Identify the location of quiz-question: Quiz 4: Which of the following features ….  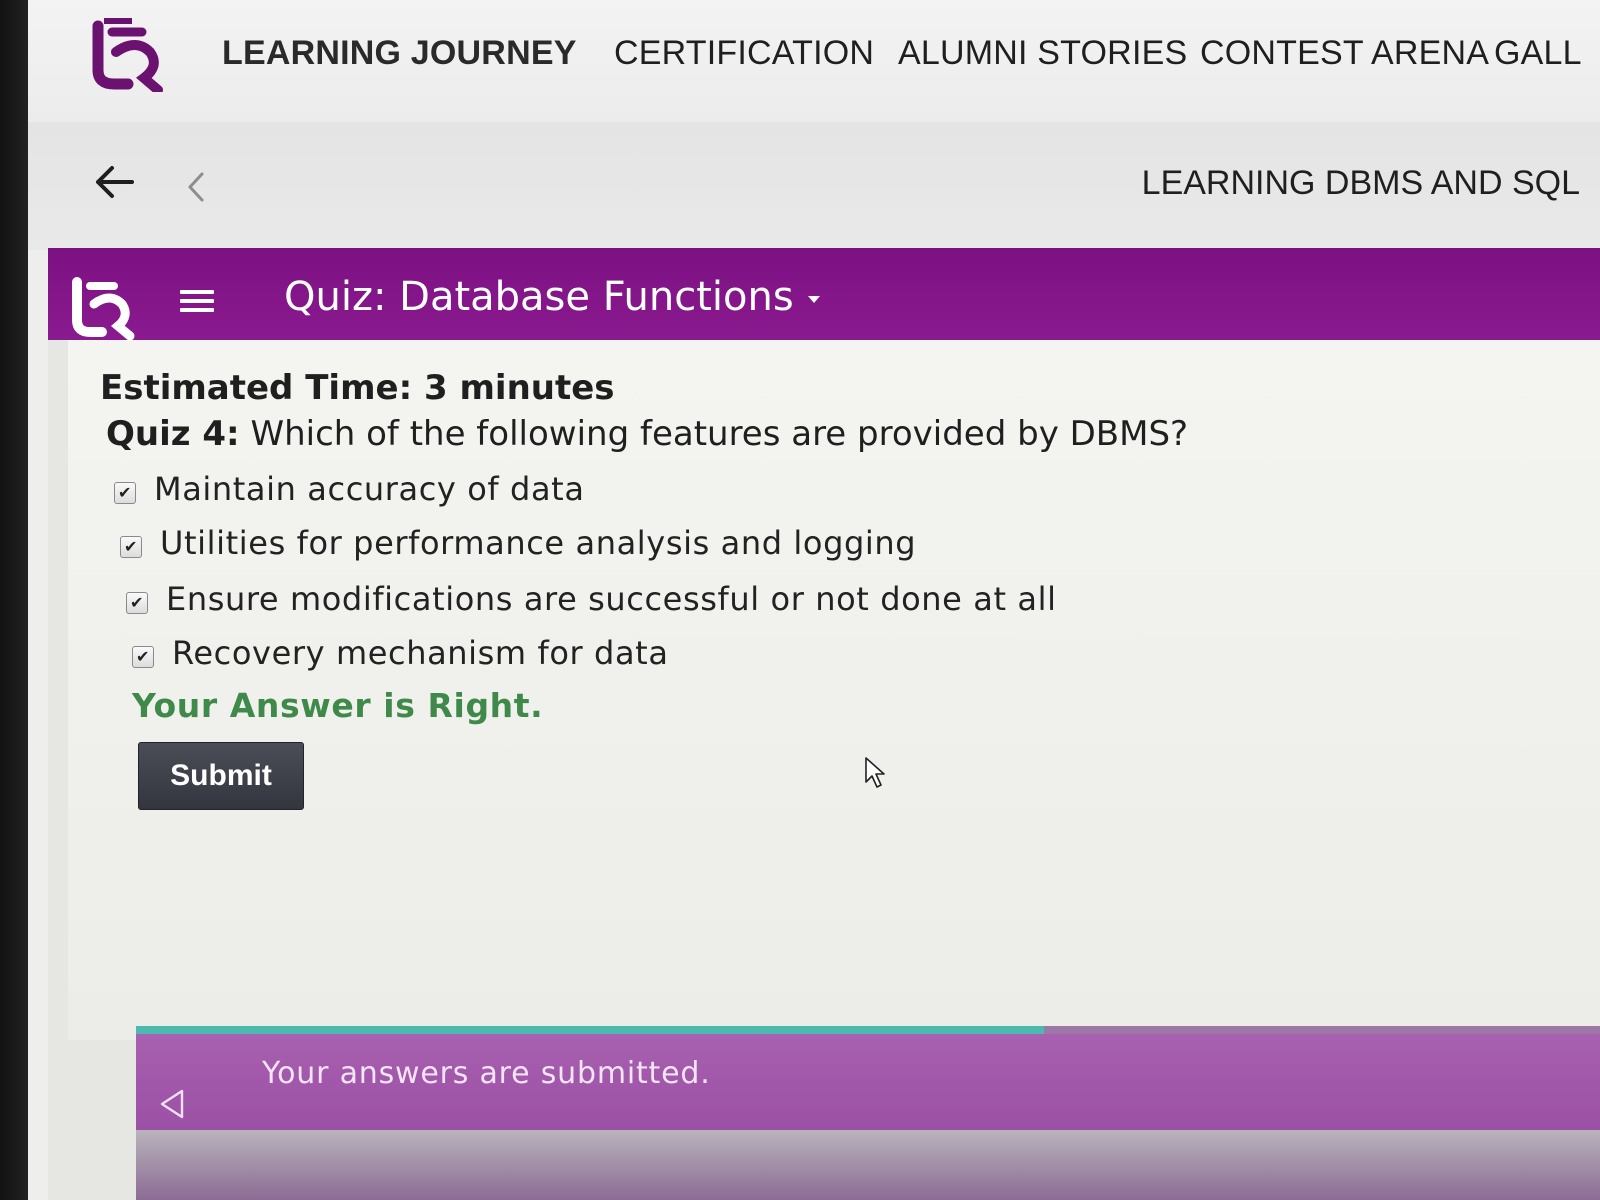
(647, 434).